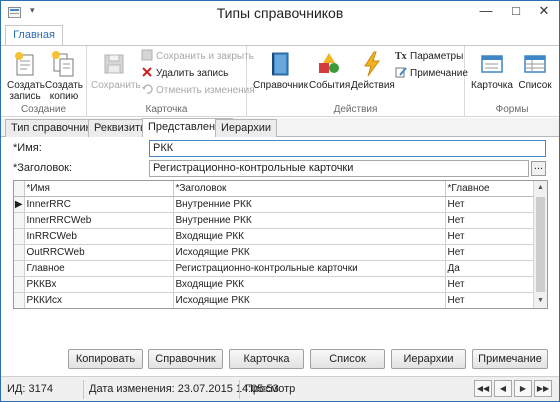 Image resolution: width=560 pixels, height=402 pixels. Describe the element at coordinates (114, 64) in the screenshot. I see `save-disk-icon` at that location.